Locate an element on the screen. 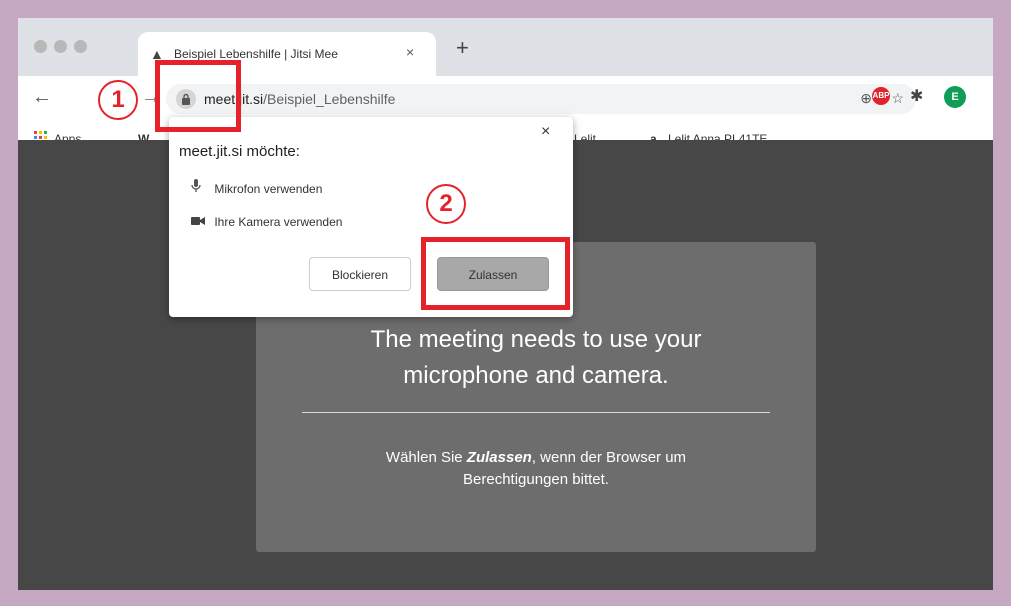 Image resolution: width=1011 pixels, height=606 pixels. step2-highlight-box is located at coordinates (495, 273).